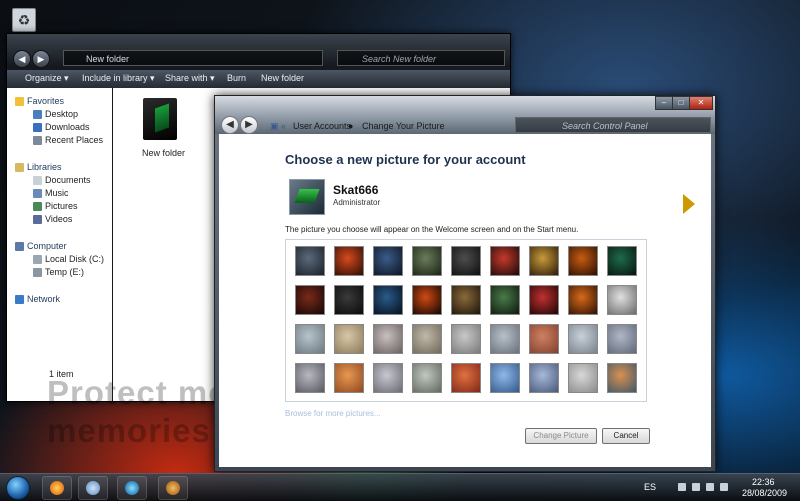 Image resolution: width=800 pixels, height=501 pixels. I want to click on downloads-icon, so click(37, 127).